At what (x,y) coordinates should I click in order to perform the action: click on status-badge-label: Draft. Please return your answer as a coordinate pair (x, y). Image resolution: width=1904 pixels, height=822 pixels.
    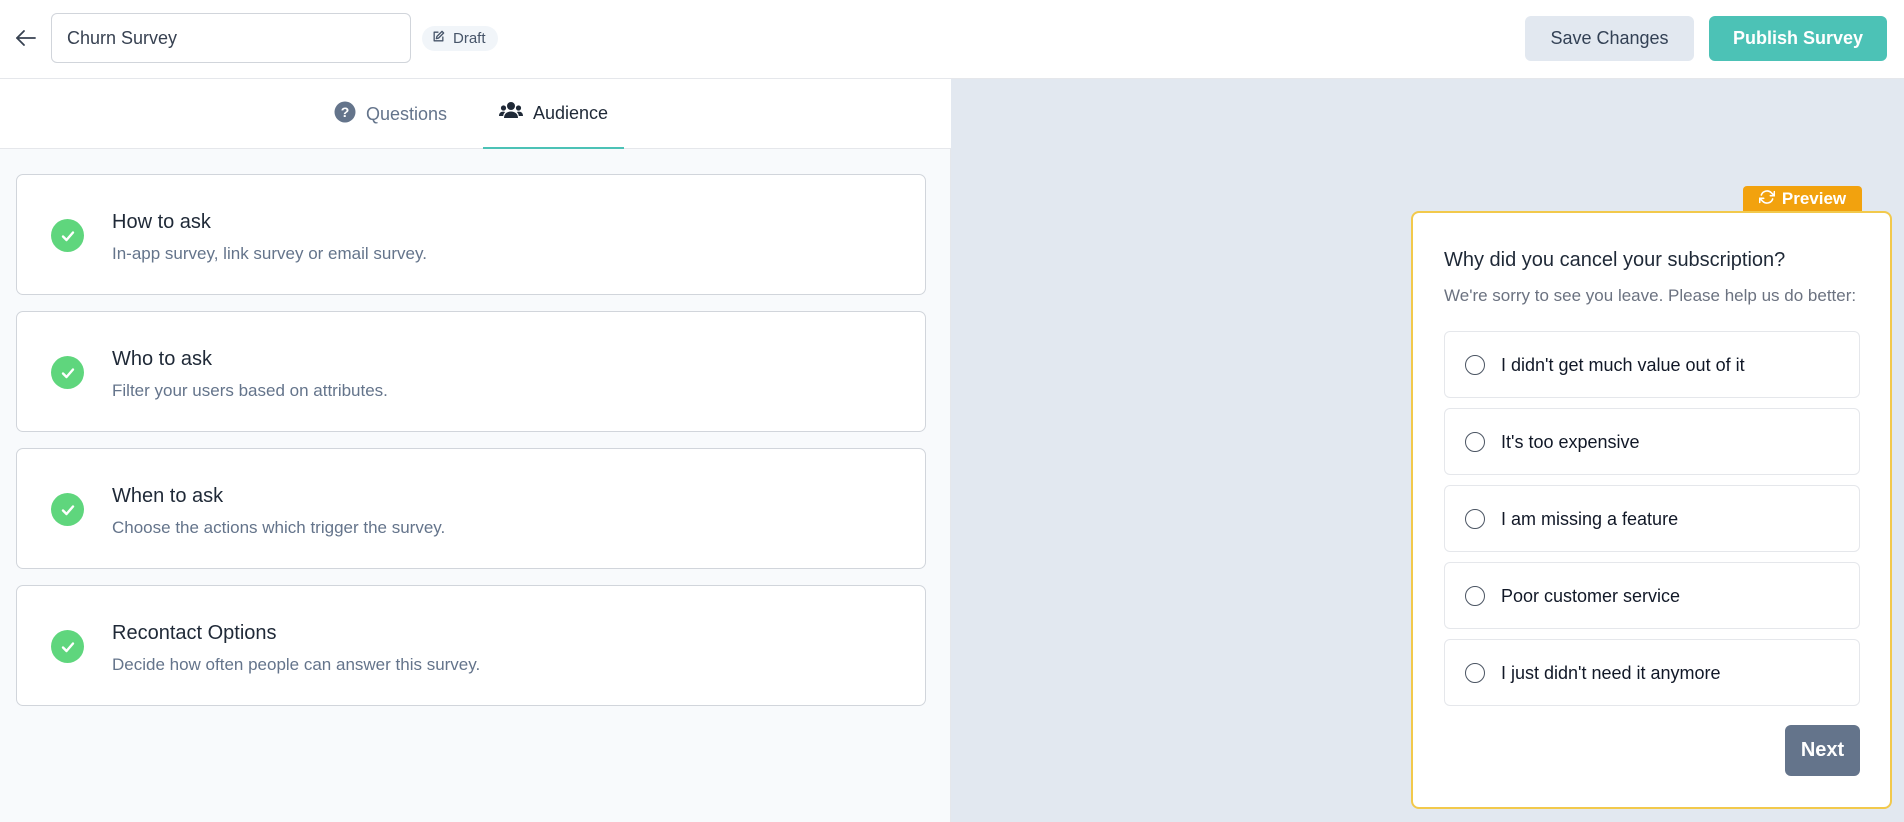
    Looking at the image, I should click on (469, 38).